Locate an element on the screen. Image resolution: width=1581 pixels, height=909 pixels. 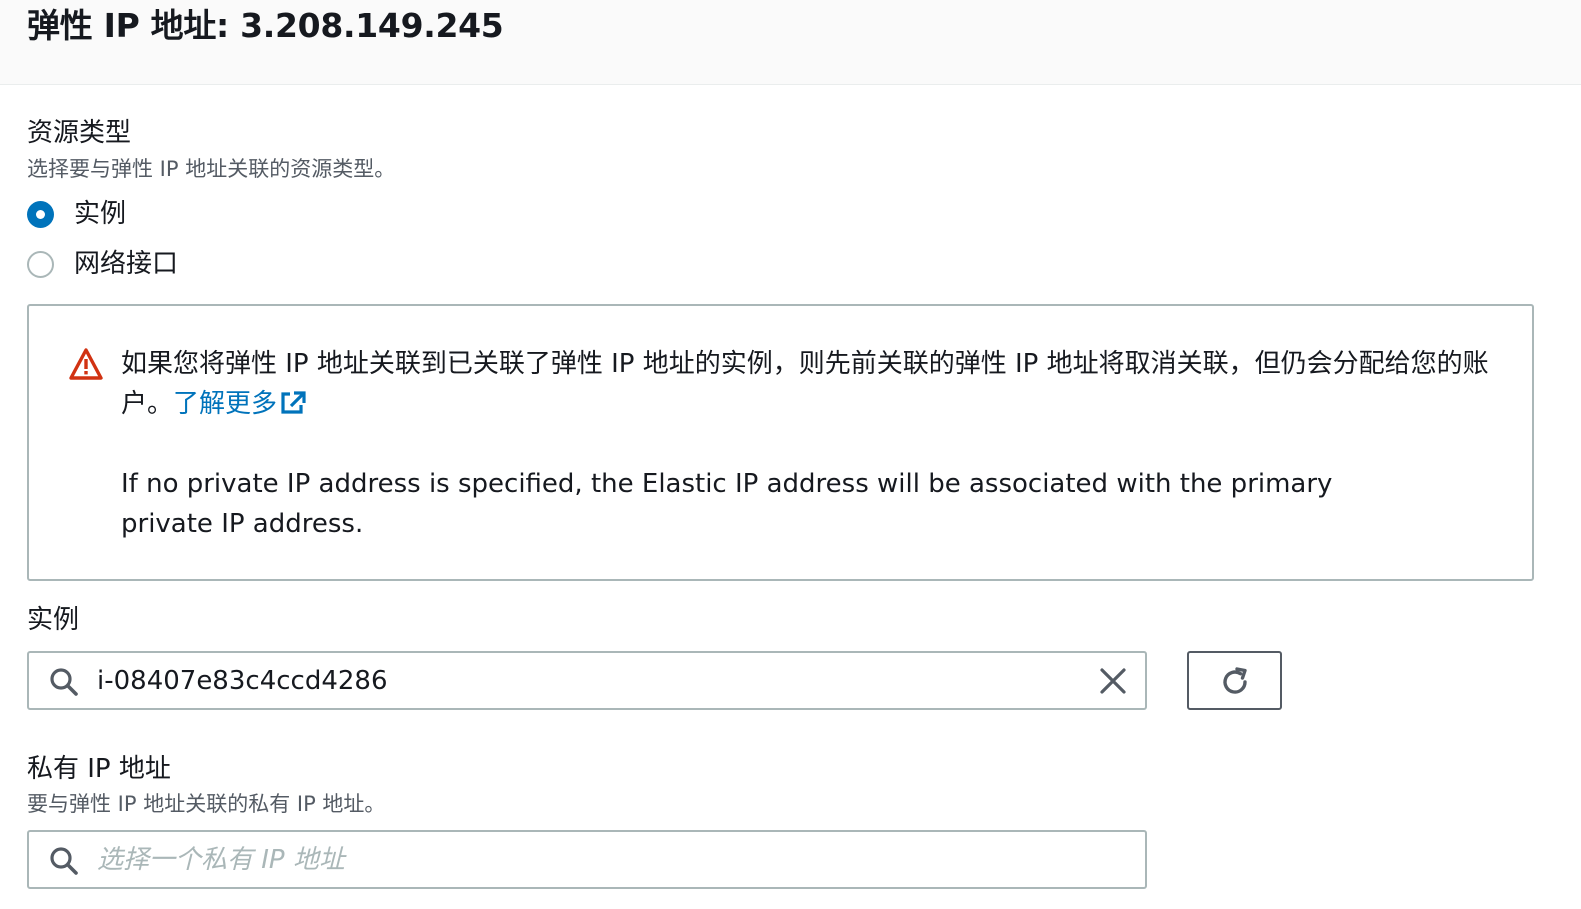
instance-search-input is located at coordinates (587, 681).